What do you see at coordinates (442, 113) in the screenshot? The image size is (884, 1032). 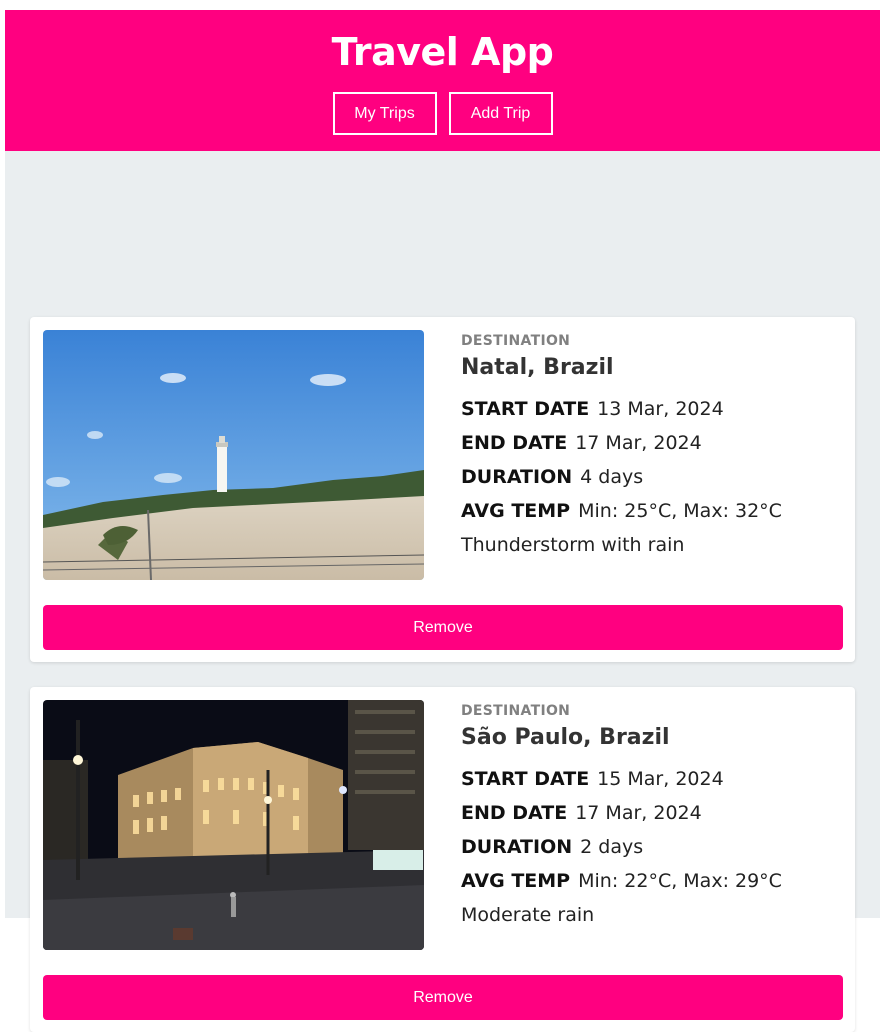 I see `main-nav: My Trips Add Trip` at bounding box center [442, 113].